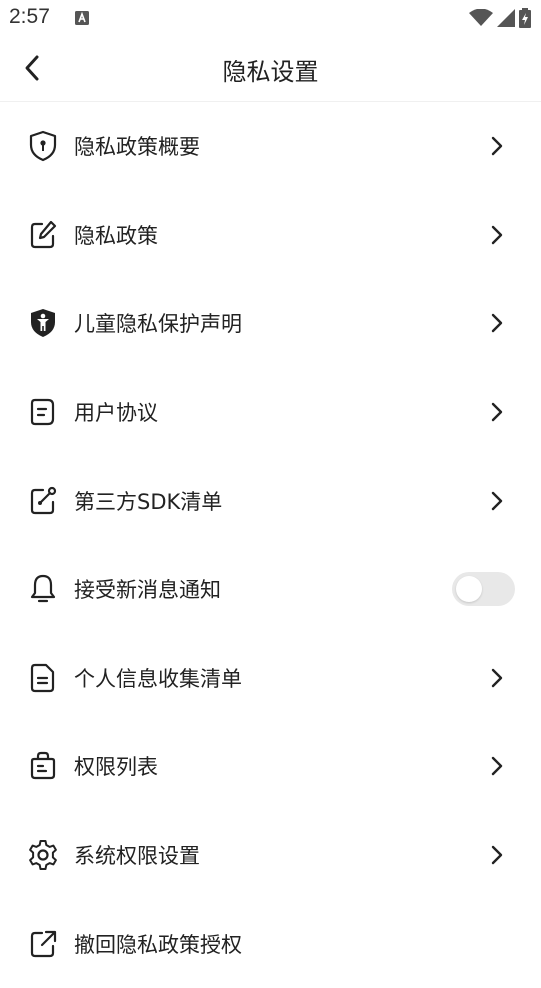 The height and width of the screenshot is (988, 541). Describe the element at coordinates (116, 413) in the screenshot. I see `item-label: 用户协议` at that location.